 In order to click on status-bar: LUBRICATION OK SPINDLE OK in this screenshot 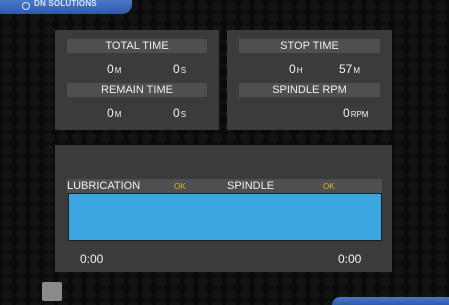, I will do `click(224, 186)`.